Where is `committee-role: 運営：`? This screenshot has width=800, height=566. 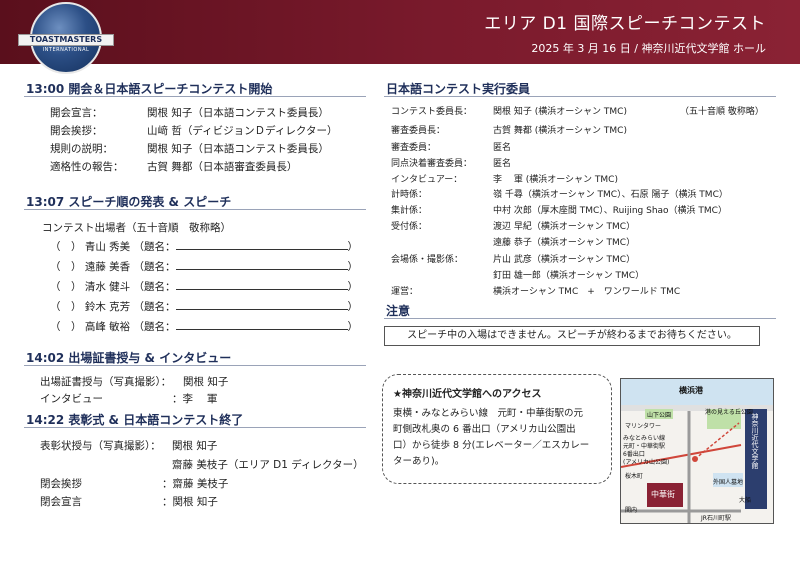
committee-role: 運営： is located at coordinates (405, 292).